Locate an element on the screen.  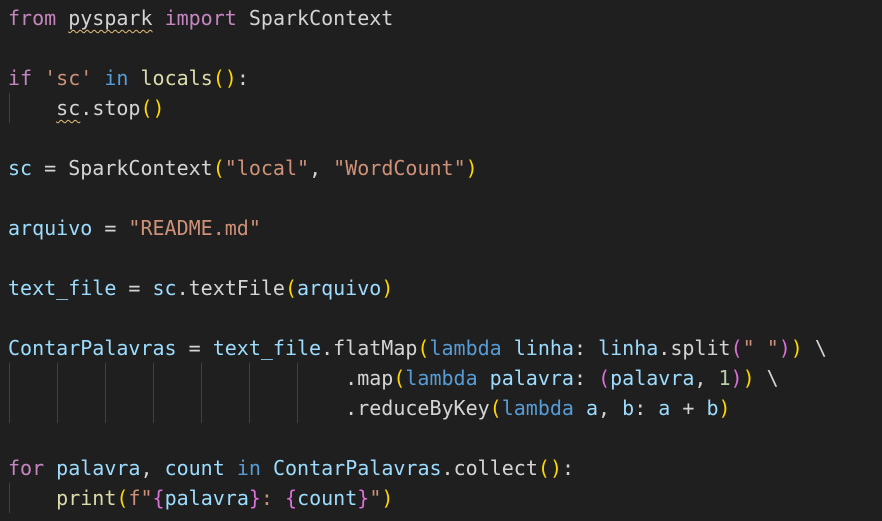
string-token: f" is located at coordinates (140, 498).